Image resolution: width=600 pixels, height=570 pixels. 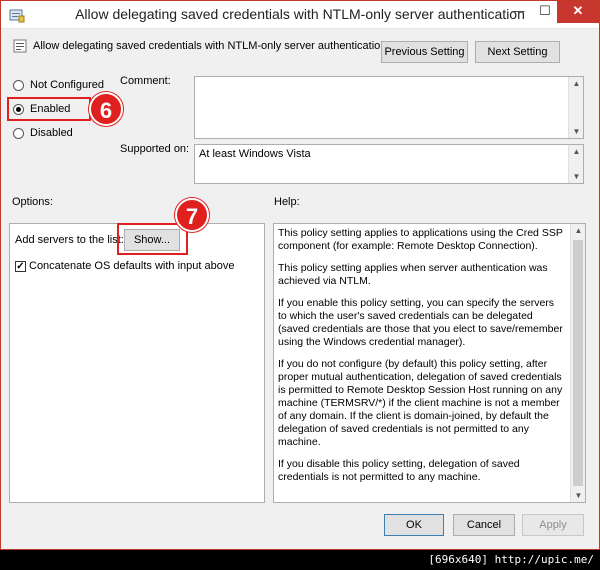 I want to click on show-annotation-box, so click(x=152, y=239).